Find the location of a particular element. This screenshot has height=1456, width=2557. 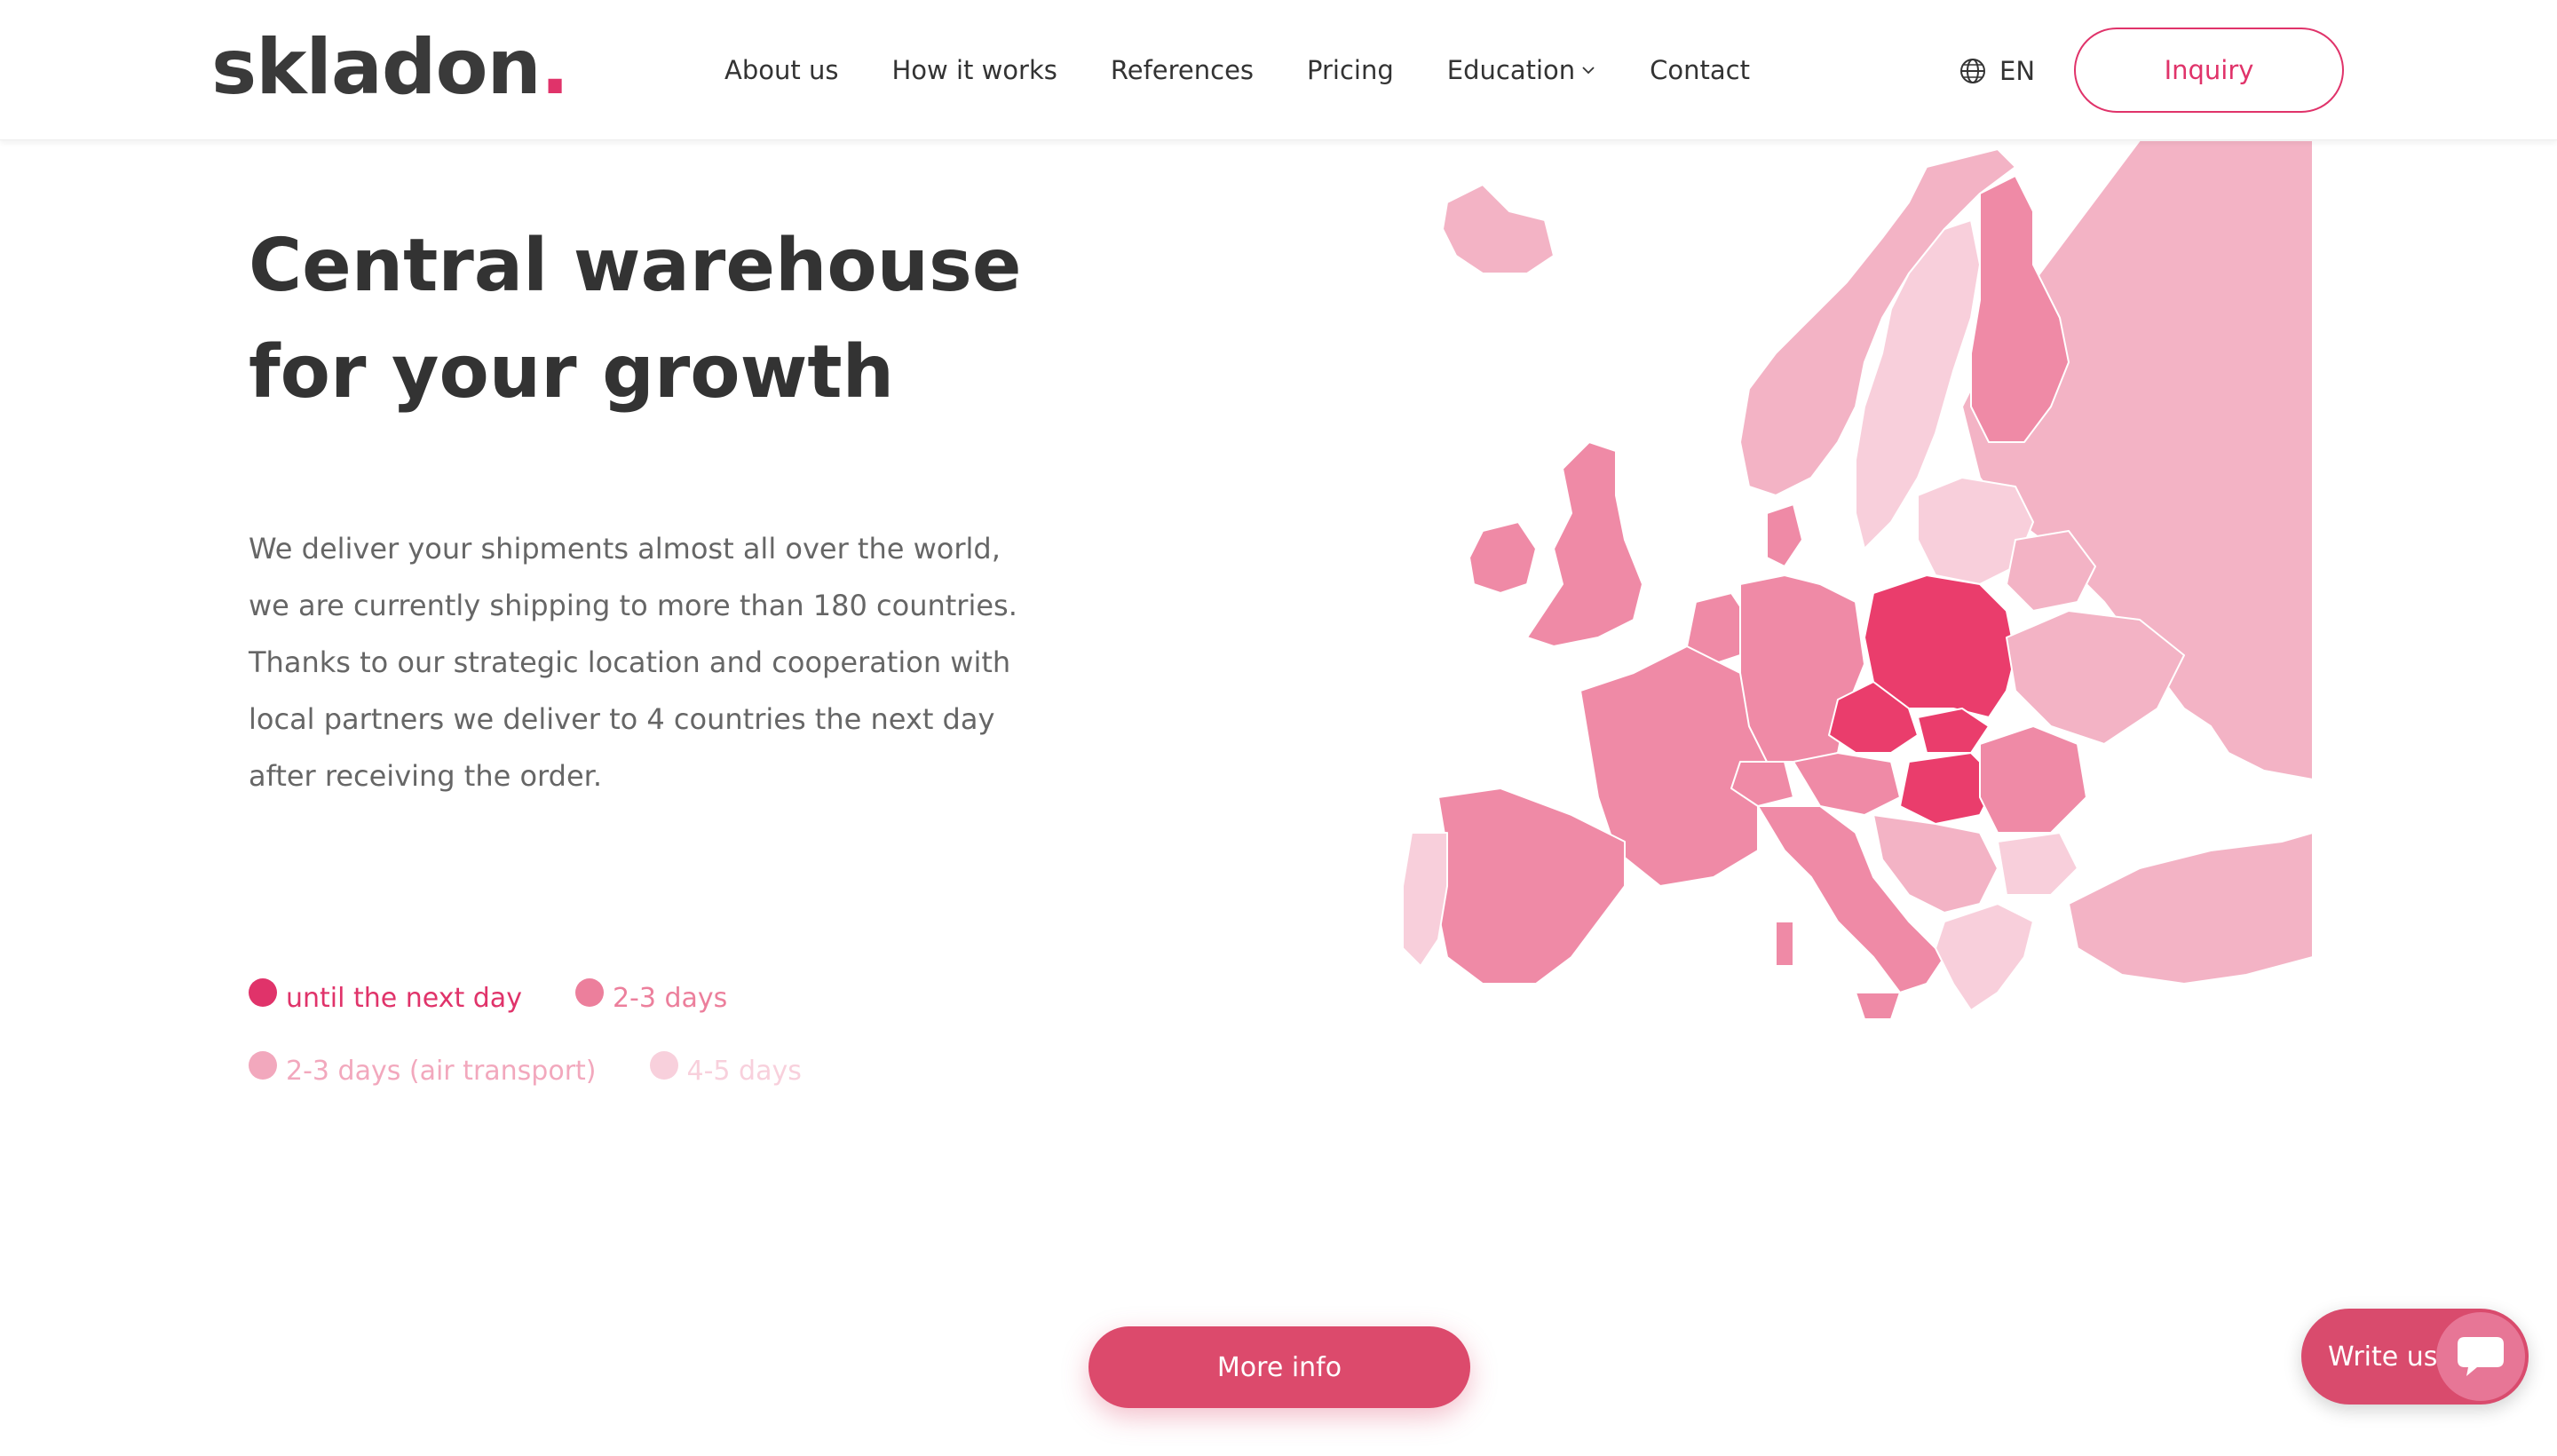

nav-pricing: Pricing is located at coordinates (1350, 70).